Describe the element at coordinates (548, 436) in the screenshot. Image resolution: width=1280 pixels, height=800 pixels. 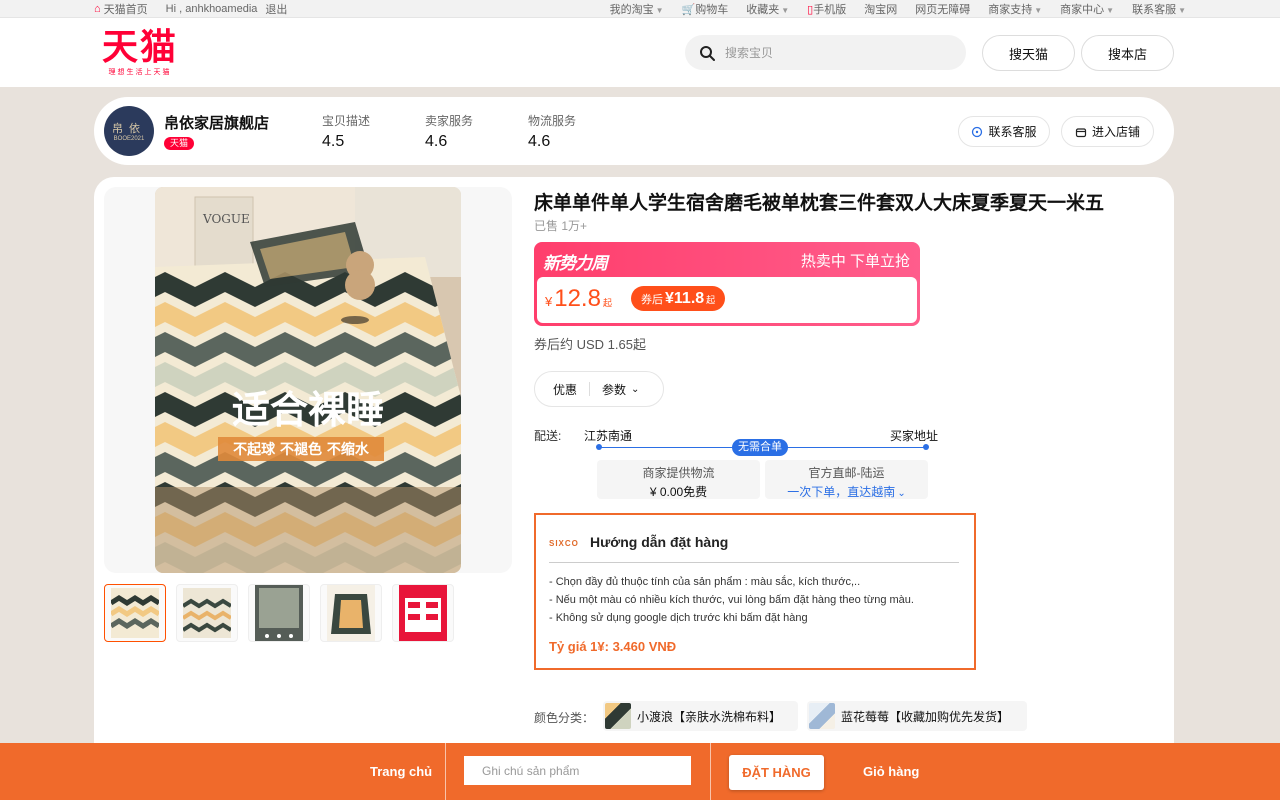
I see `shipping-label: 配送:` at that location.